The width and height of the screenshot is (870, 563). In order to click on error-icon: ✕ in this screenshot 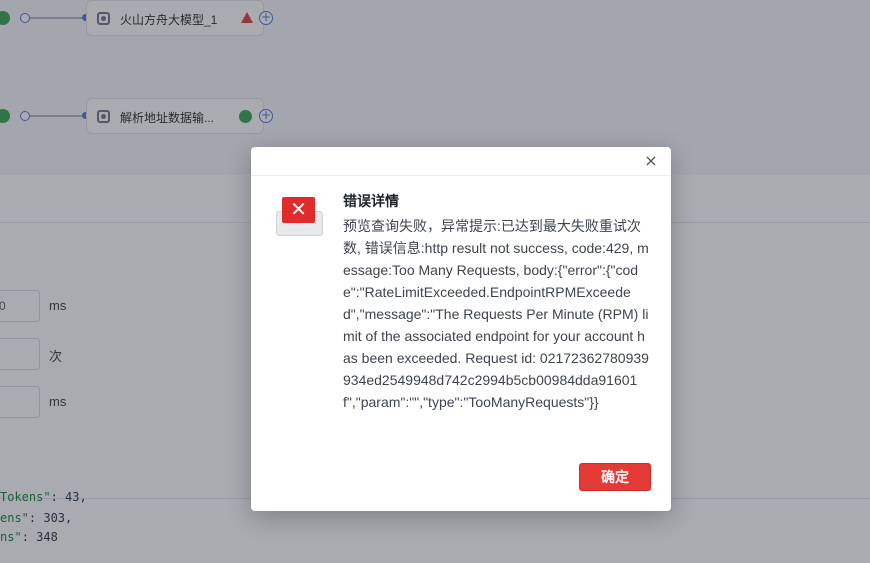, I will do `click(299, 217)`.